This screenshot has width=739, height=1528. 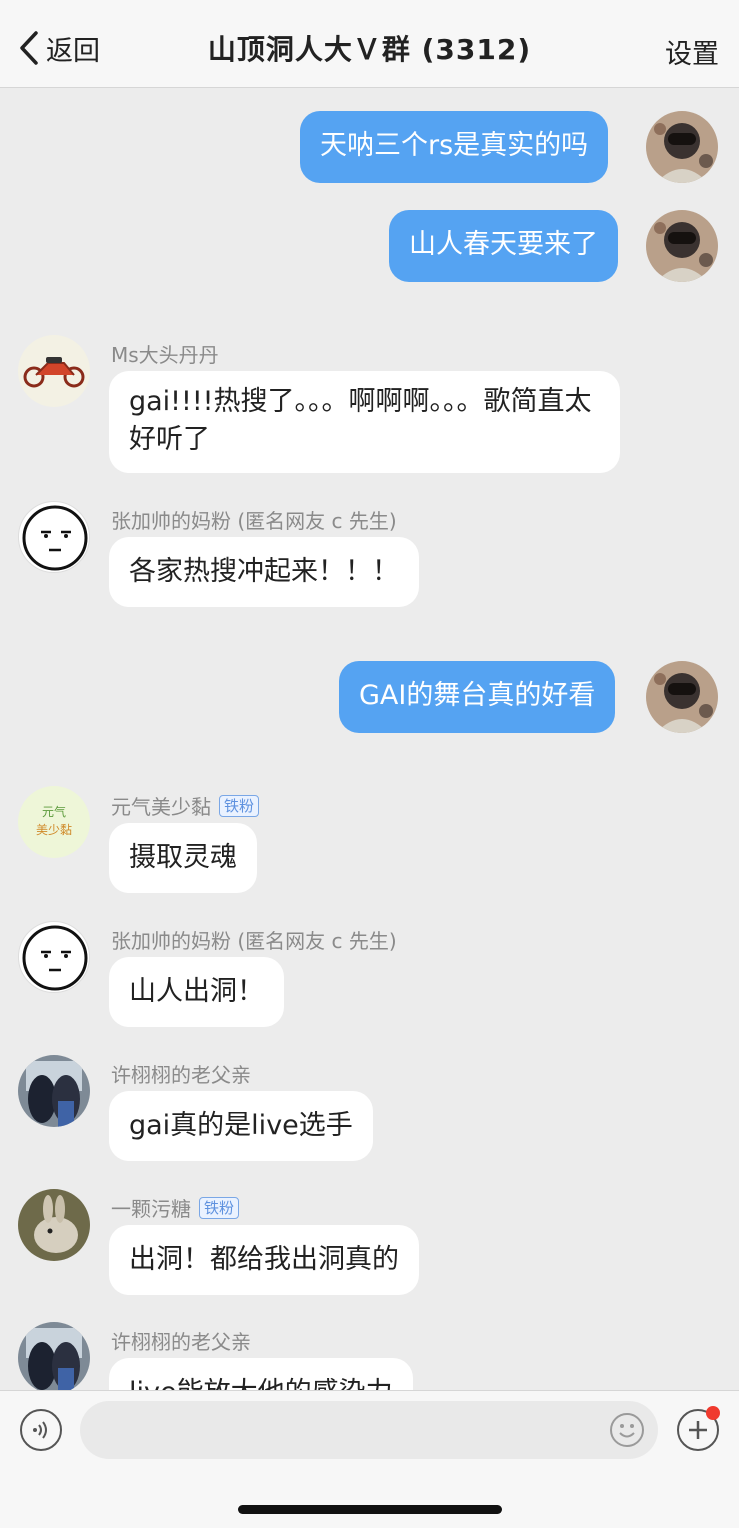 What do you see at coordinates (196, 992) in the screenshot?
I see `message-bubble: 山人出洞！` at bounding box center [196, 992].